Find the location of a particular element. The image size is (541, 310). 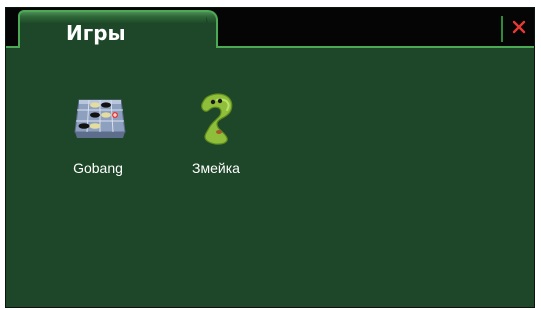

title-tab: Игры is located at coordinates (118, 29).